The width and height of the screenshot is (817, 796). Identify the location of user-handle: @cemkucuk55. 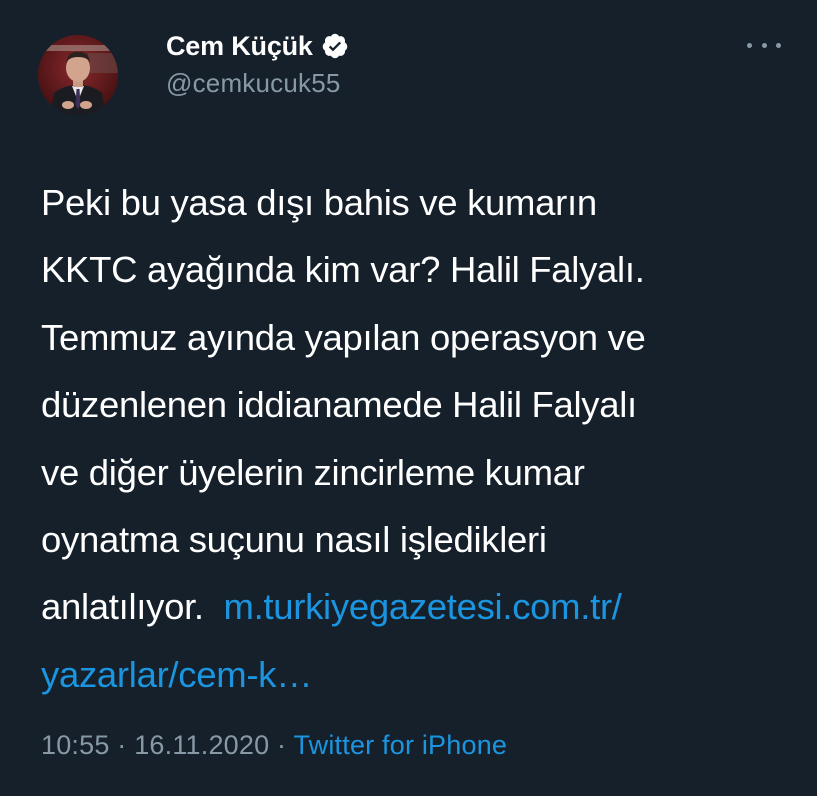
(257, 83).